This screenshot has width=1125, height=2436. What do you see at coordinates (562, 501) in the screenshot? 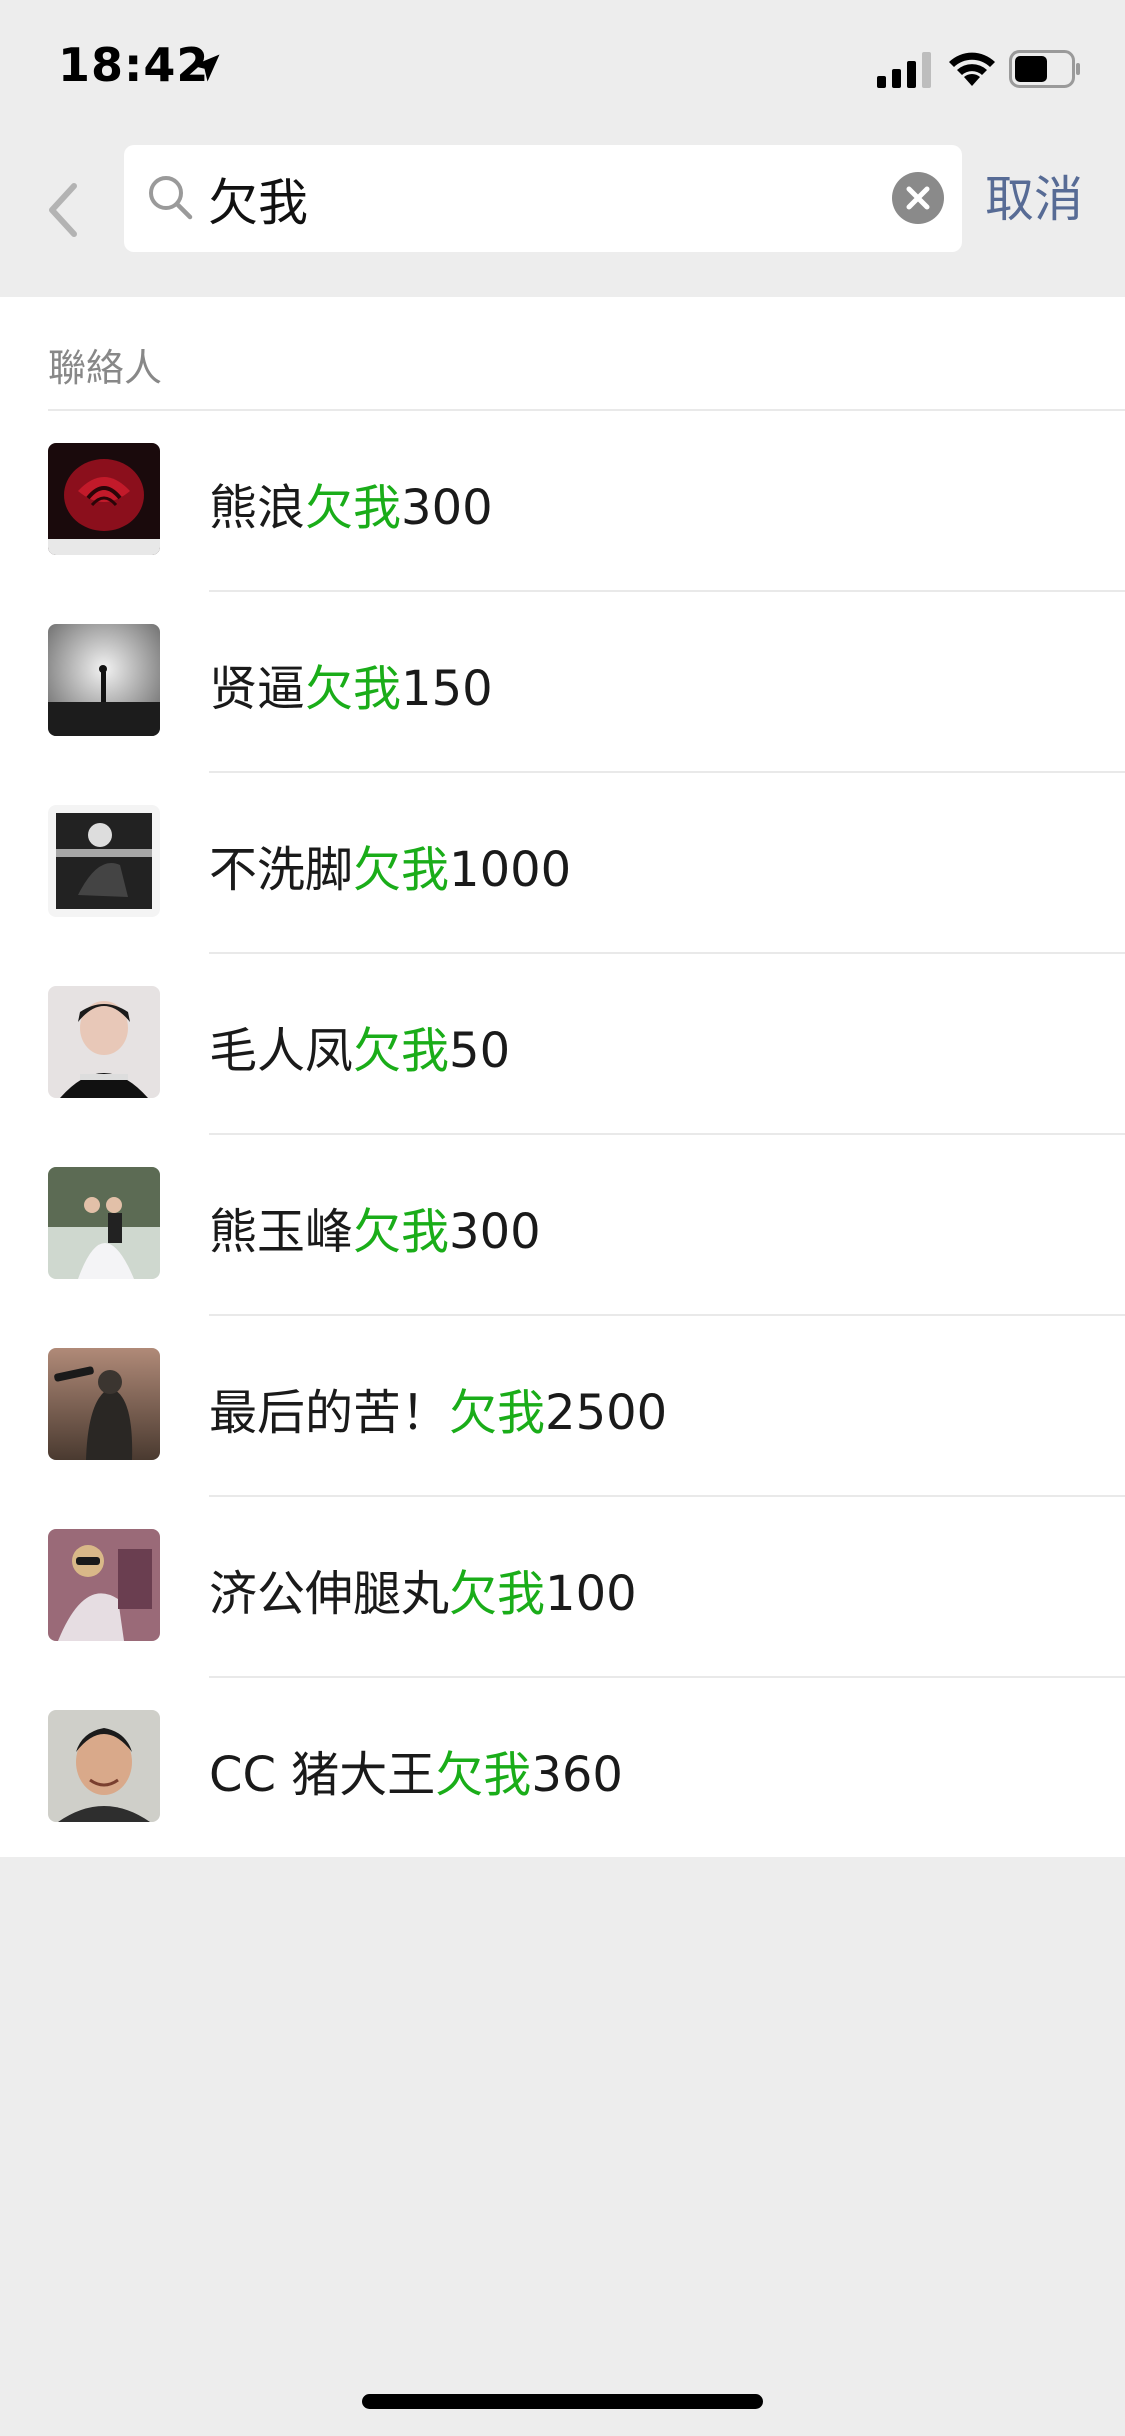
I see `contact-row: 熊浪欠我300` at bounding box center [562, 501].